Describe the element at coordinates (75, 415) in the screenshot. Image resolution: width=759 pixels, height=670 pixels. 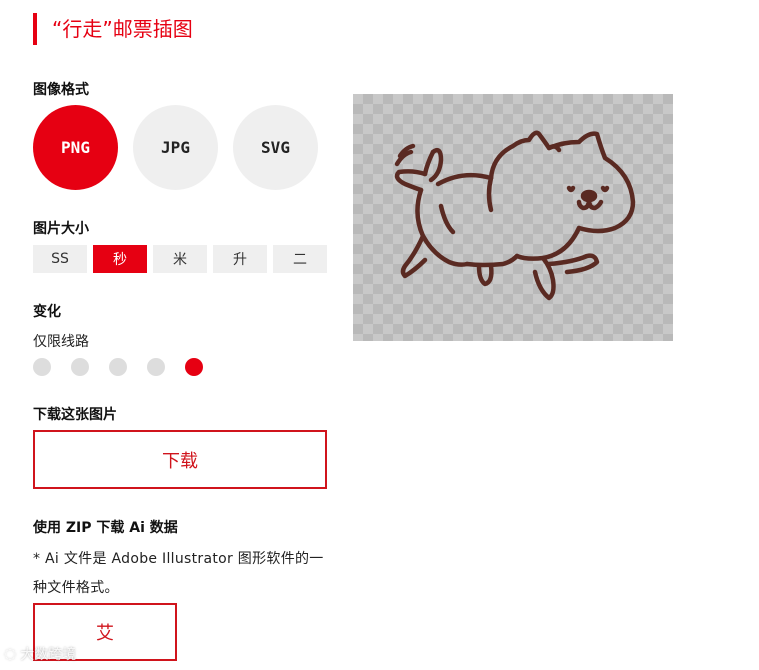
I see `download-label: 下载这张图片` at that location.